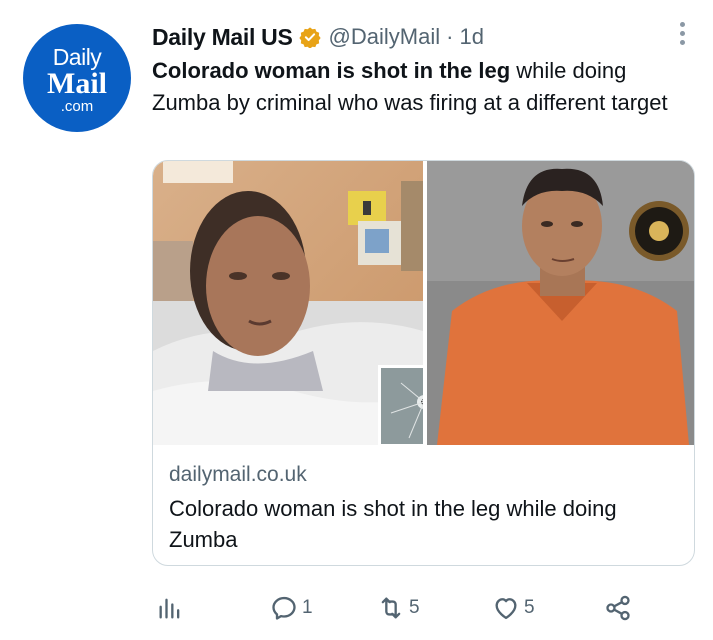 The image size is (713, 640). I want to click on share-button, so click(618, 608).